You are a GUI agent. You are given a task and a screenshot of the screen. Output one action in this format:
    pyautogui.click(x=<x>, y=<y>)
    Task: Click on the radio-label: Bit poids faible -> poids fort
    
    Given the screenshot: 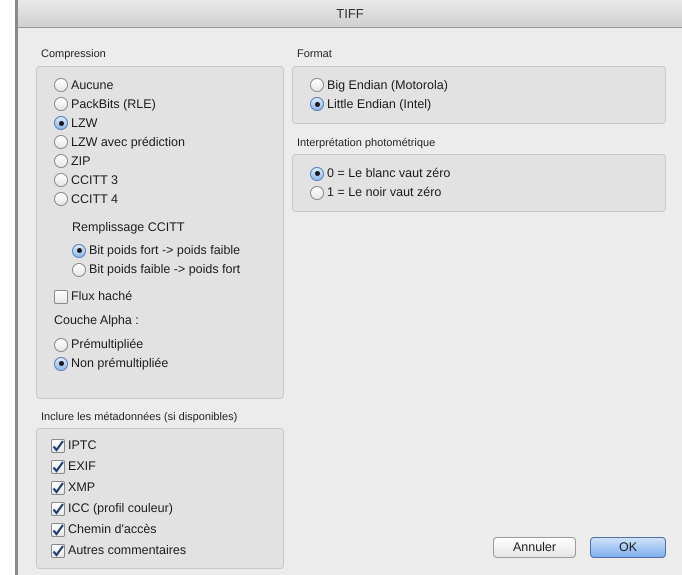 What is the action you would take?
    pyautogui.click(x=164, y=269)
    